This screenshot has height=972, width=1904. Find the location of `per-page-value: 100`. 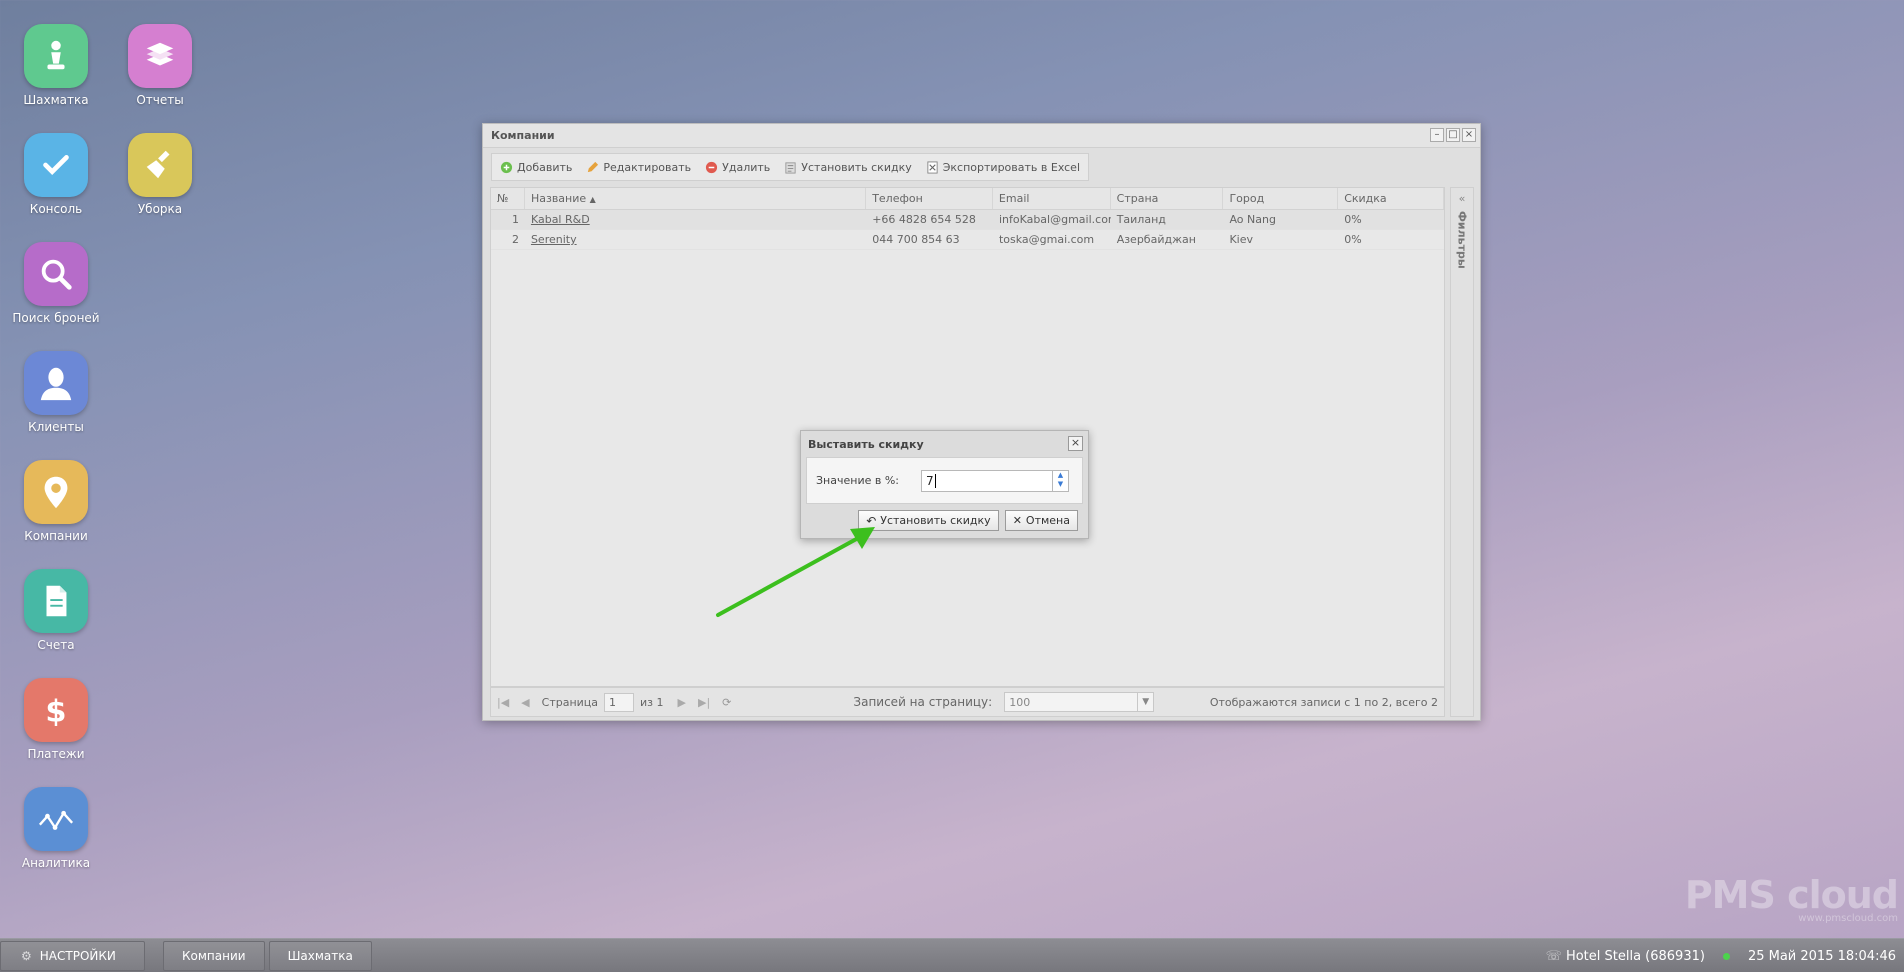

per-page-value: 100 is located at coordinates (1020, 702).